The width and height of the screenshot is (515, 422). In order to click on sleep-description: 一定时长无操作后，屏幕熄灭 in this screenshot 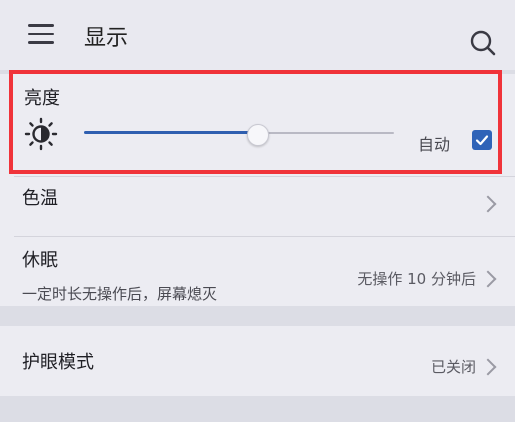, I will do `click(120, 294)`.